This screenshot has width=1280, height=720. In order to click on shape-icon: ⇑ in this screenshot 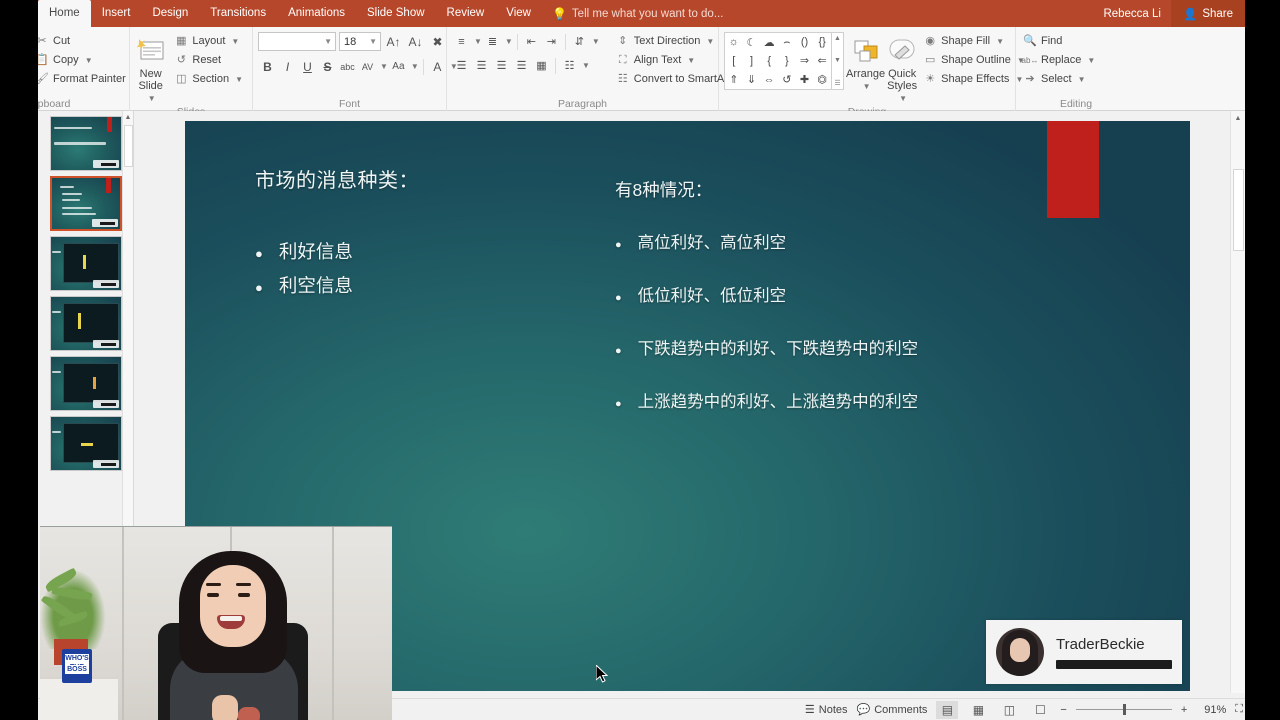, I will do `click(733, 79)`.